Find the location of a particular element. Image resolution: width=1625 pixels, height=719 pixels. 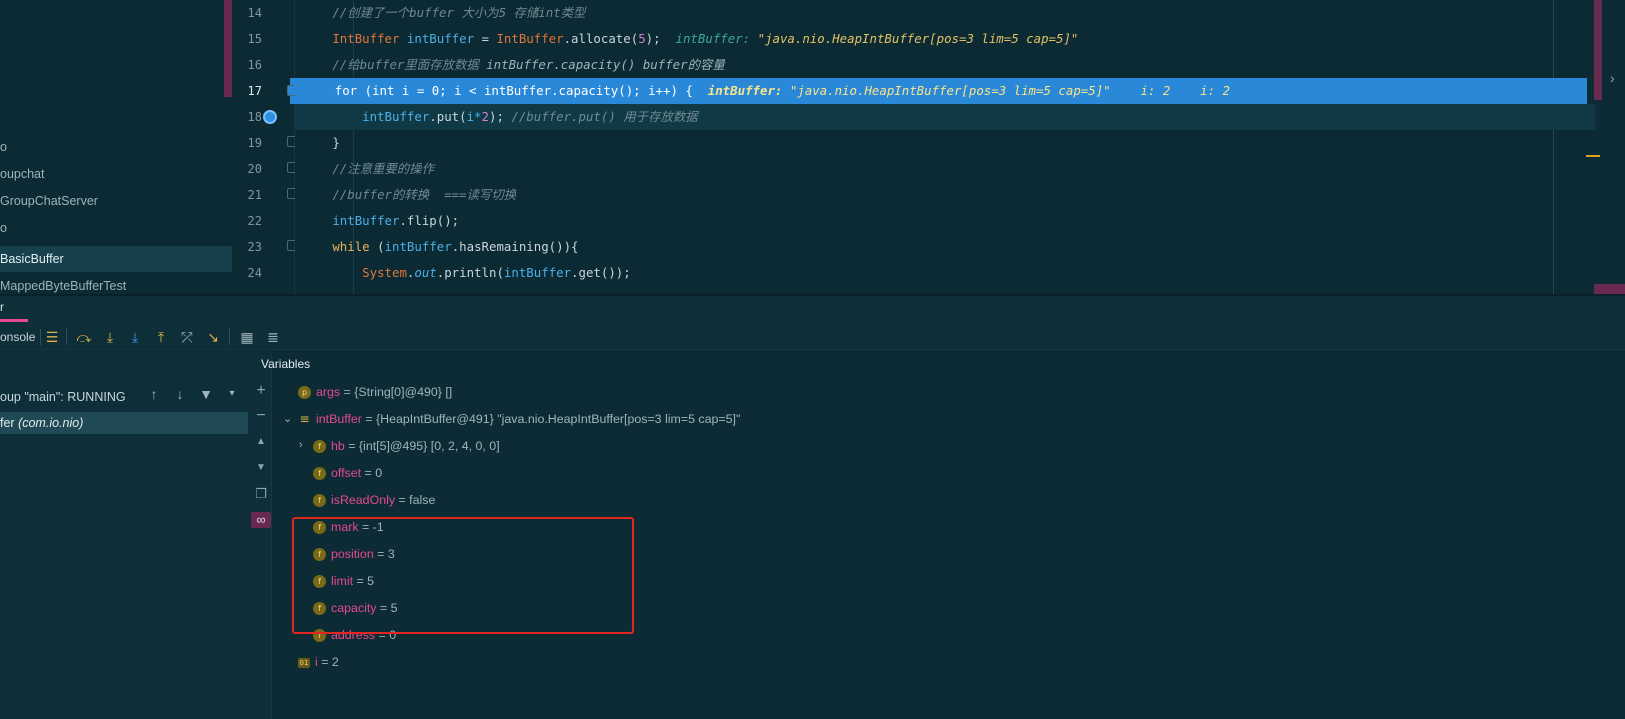

warning-marker is located at coordinates (1593, 156).